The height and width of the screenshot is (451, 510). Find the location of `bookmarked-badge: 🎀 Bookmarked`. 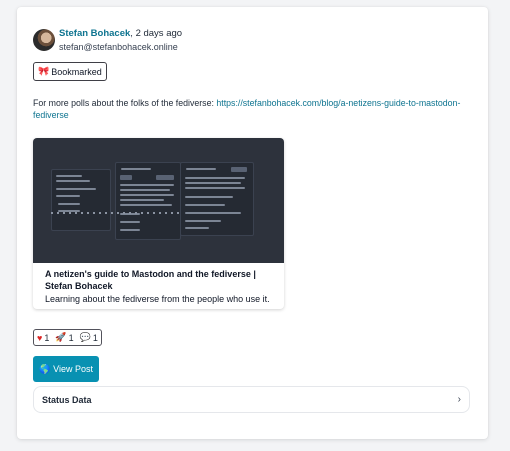

bookmarked-badge: 🎀 Bookmarked is located at coordinates (70, 71).